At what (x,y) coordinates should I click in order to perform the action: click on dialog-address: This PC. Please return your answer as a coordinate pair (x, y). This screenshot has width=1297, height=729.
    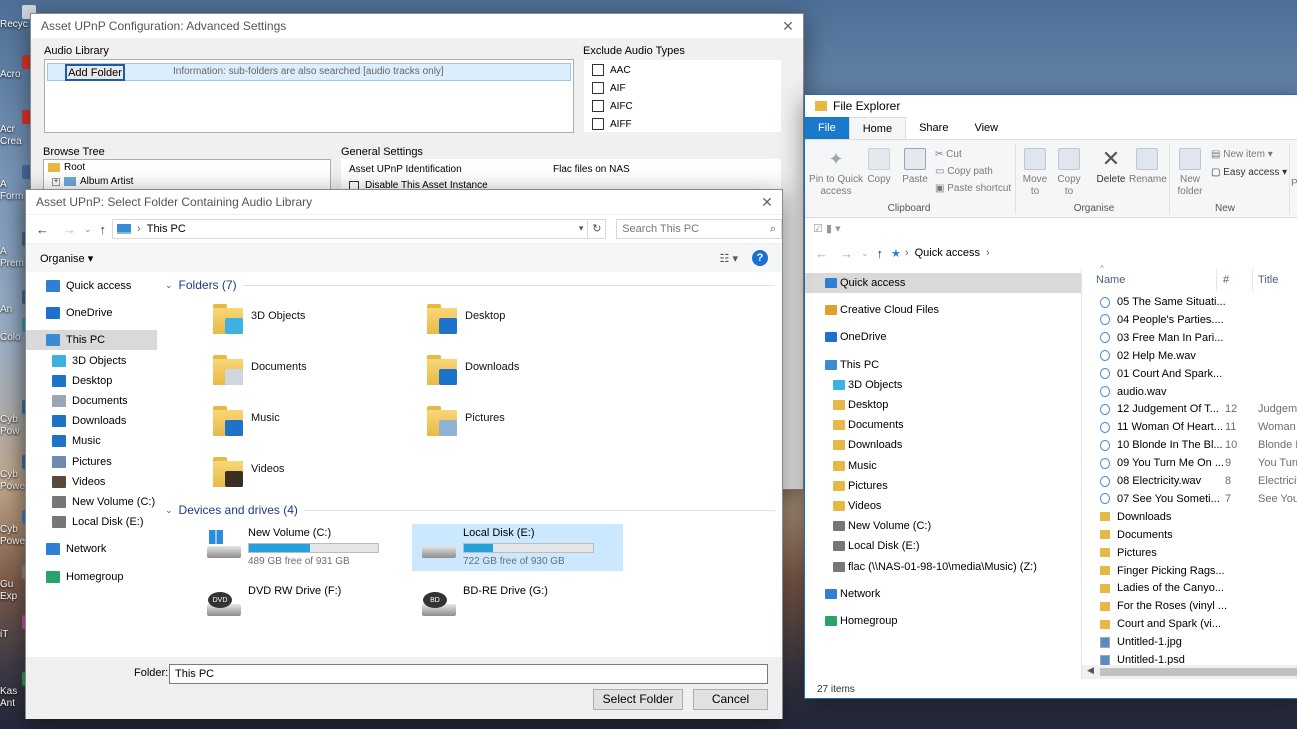
    Looking at the image, I should click on (166, 229).